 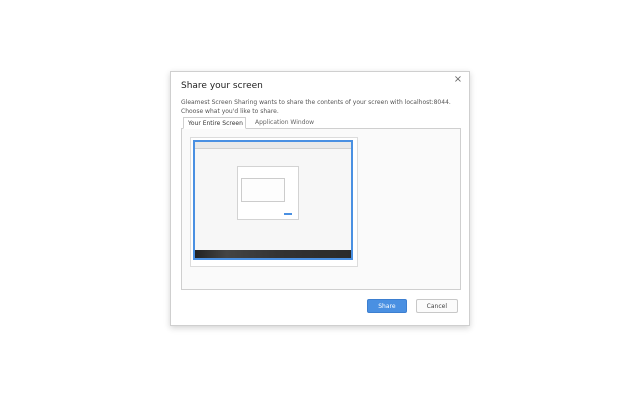 I want to click on selected-screen-thumbnail, so click(x=273, y=200).